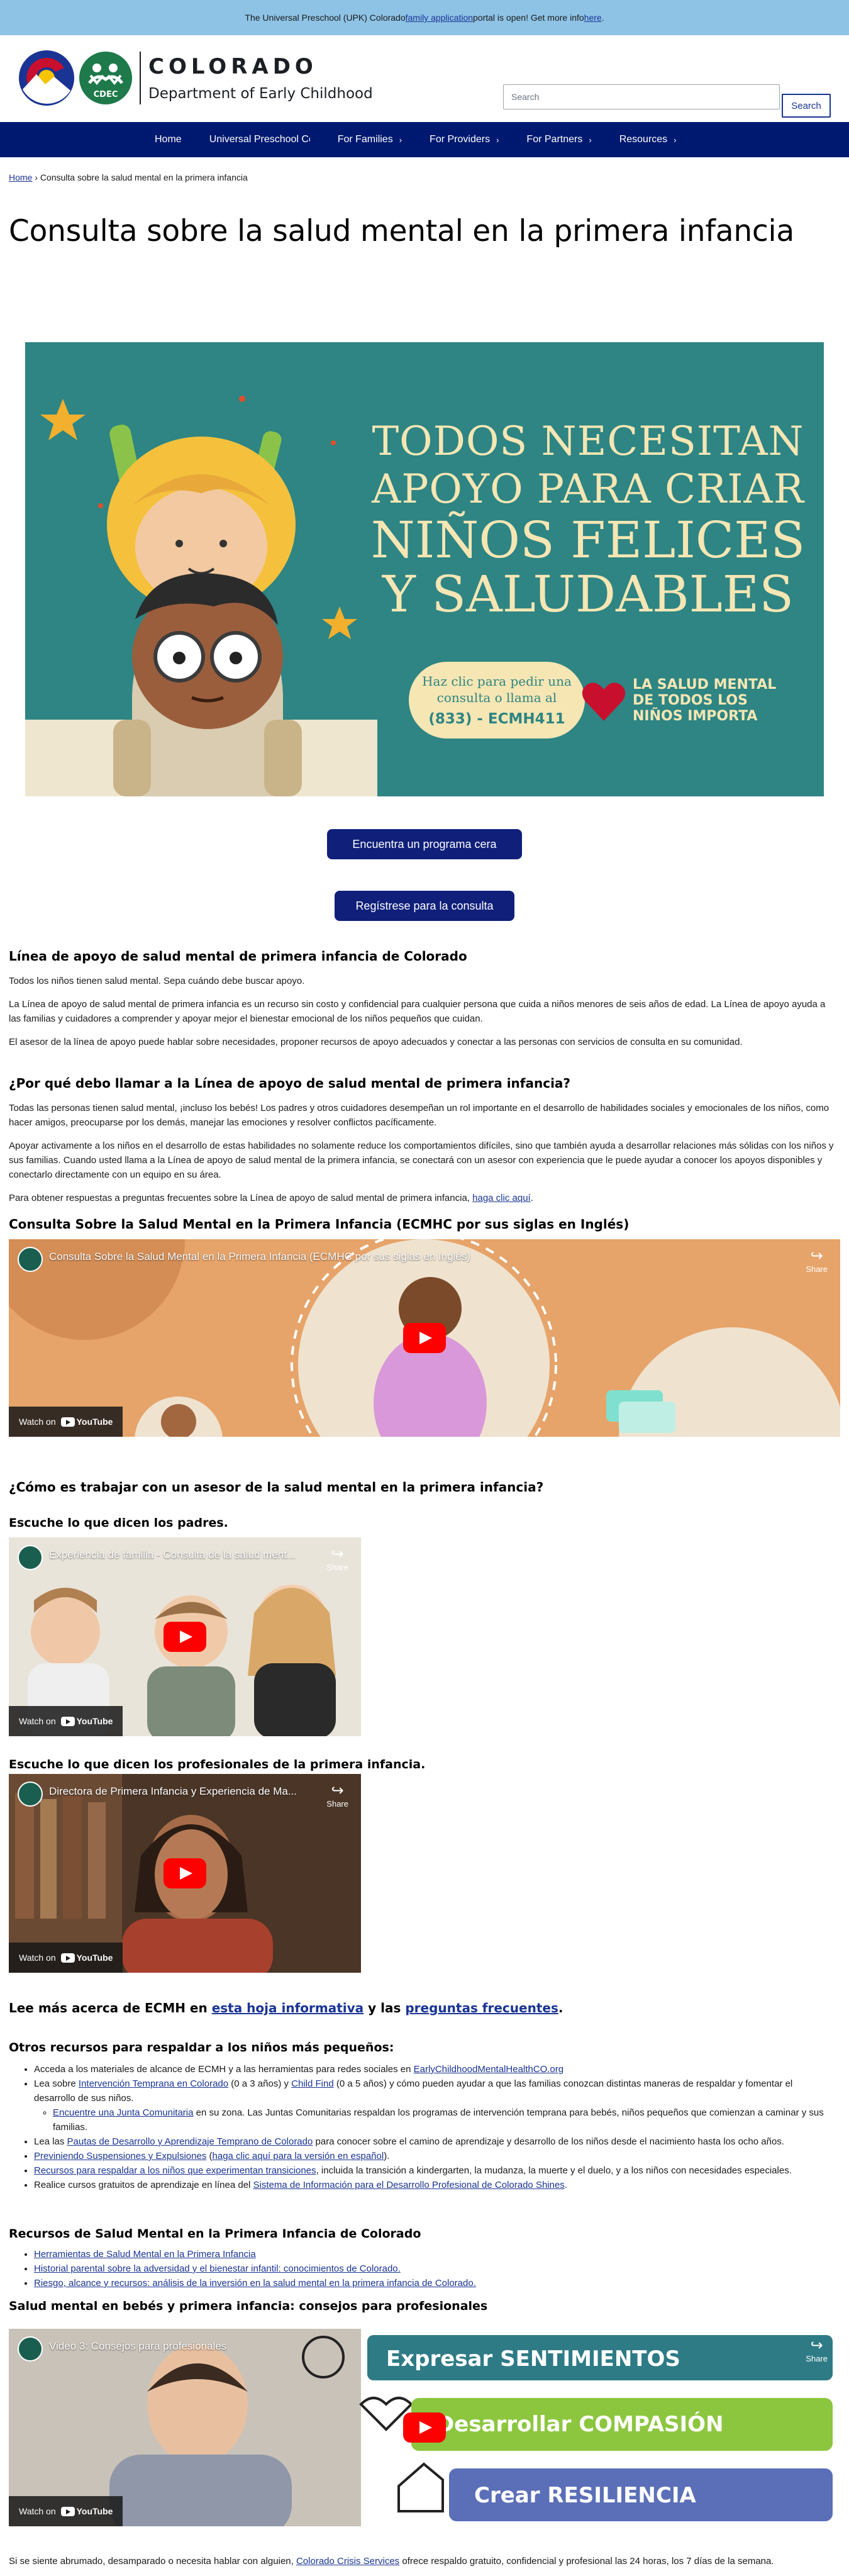 The image size is (849, 2576). Describe the element at coordinates (56, 2083) in the screenshot. I see `list-item-text: Lea sobre` at that location.